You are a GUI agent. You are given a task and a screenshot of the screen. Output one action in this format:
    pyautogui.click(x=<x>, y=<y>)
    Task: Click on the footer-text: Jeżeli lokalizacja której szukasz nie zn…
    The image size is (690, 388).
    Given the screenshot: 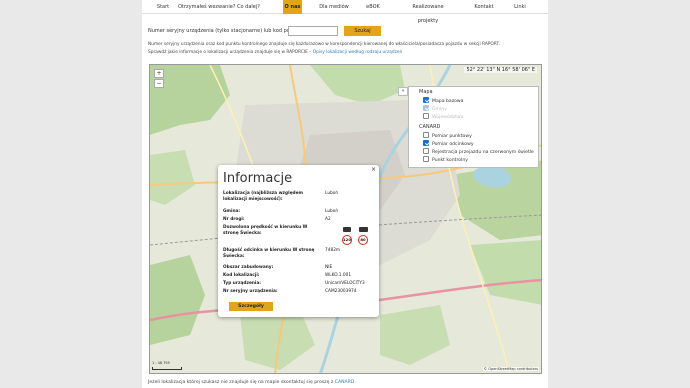 What is the action you would take?
    pyautogui.click(x=252, y=382)
    